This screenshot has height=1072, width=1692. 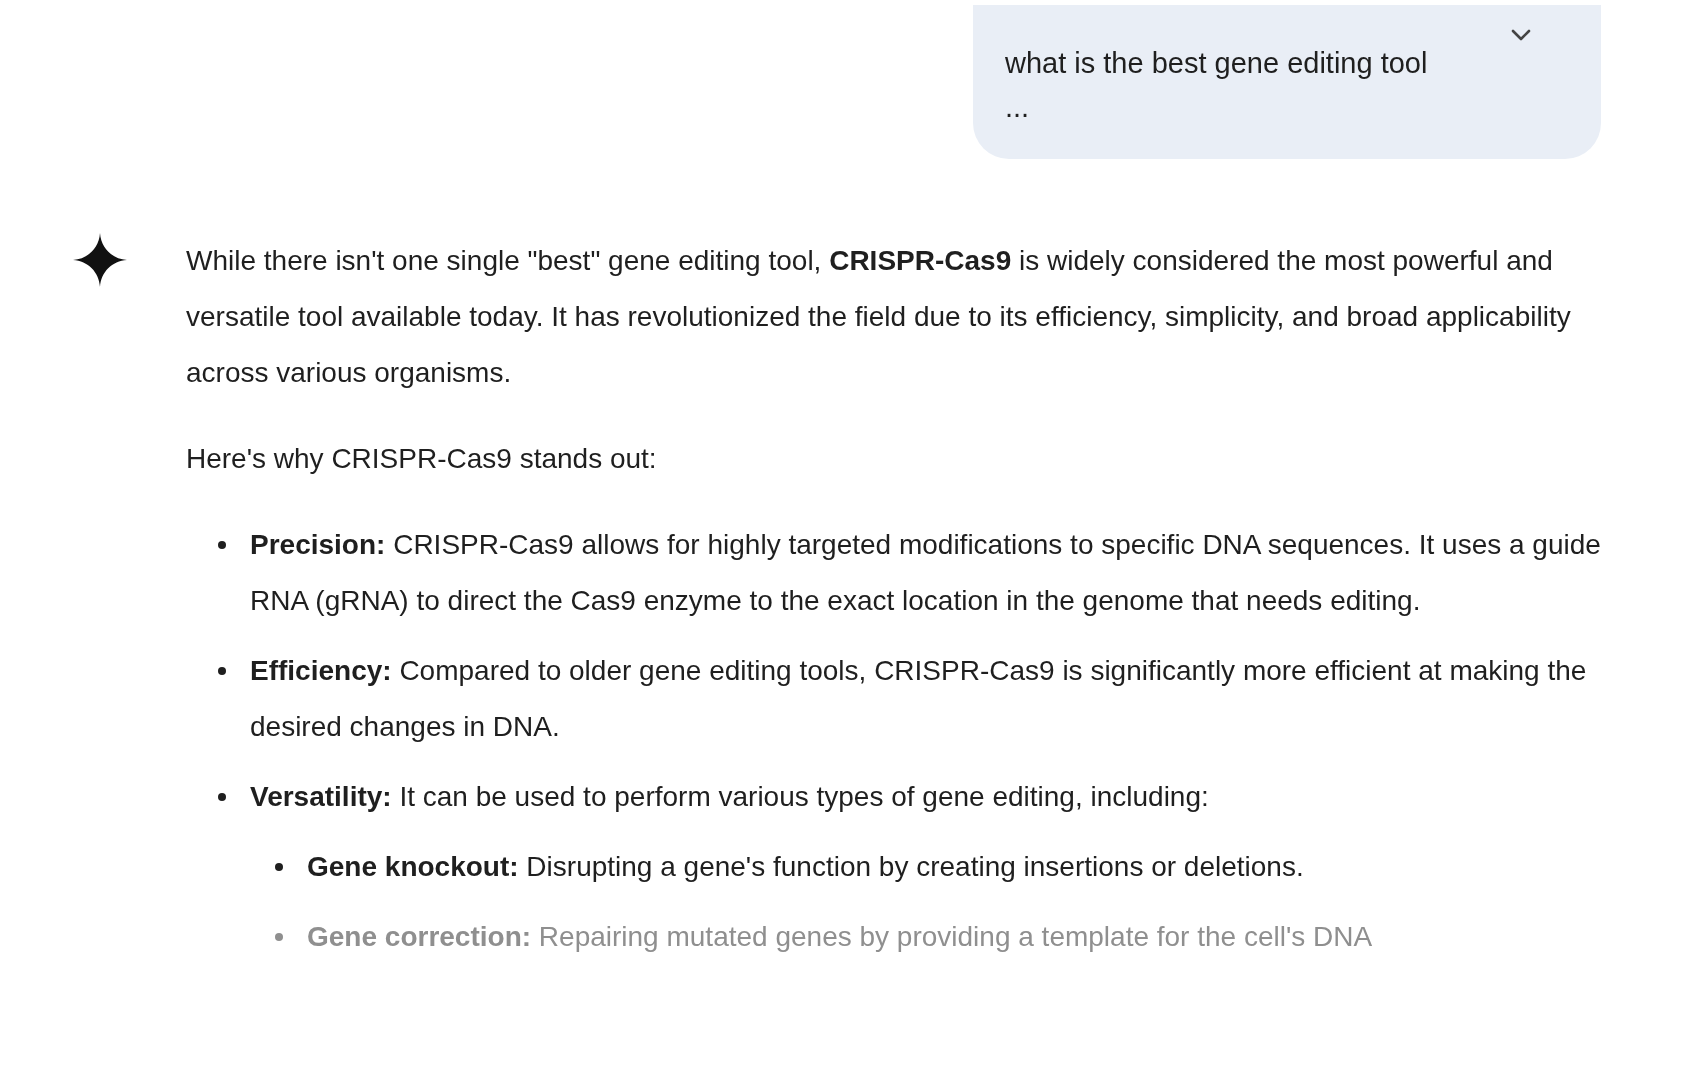 I want to click on list-item-text: Gene correction: Repairing mutated genes by providing a template for the cell's DNA, so click(x=840, y=937).